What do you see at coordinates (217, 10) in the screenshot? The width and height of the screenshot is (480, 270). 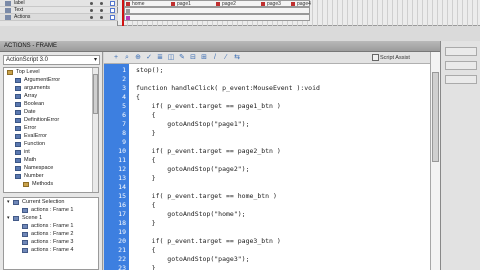 I see `frame-content-row` at bounding box center [217, 10].